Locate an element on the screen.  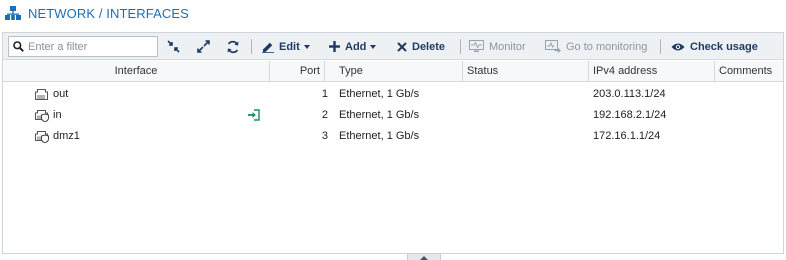
ipv4-cell: 172.16.1.1/24 is located at coordinates (627, 136).